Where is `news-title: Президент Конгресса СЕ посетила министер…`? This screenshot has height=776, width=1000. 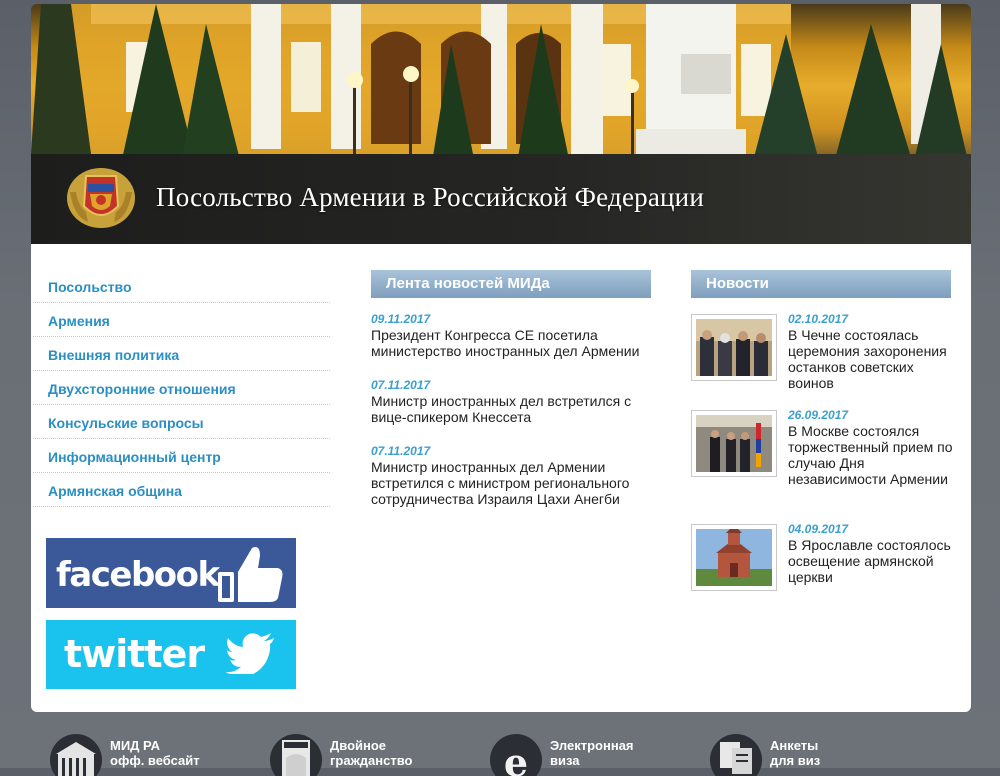
news-title: Президент Конгресса СЕ посетила министер… is located at coordinates (512, 343).